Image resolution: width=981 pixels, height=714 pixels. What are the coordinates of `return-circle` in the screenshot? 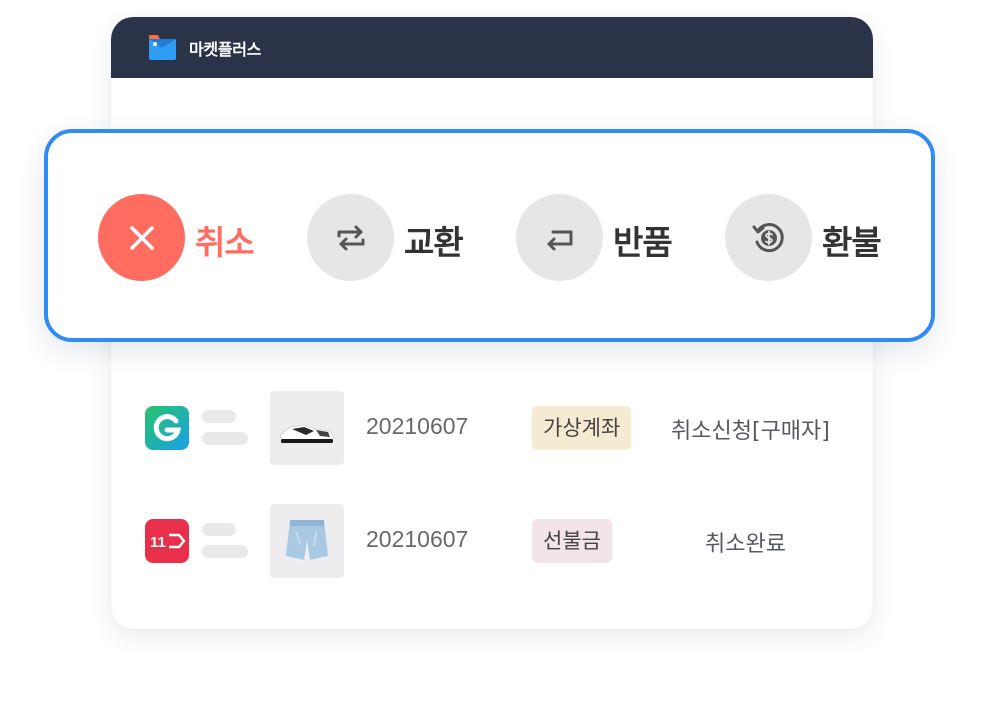 It's located at (559, 237).